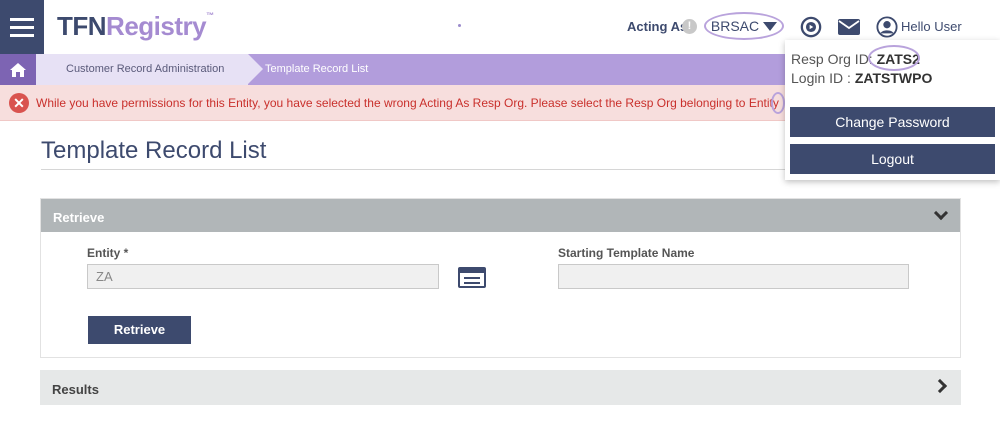  What do you see at coordinates (154, 150) in the screenshot?
I see `page-title: Template Record List` at bounding box center [154, 150].